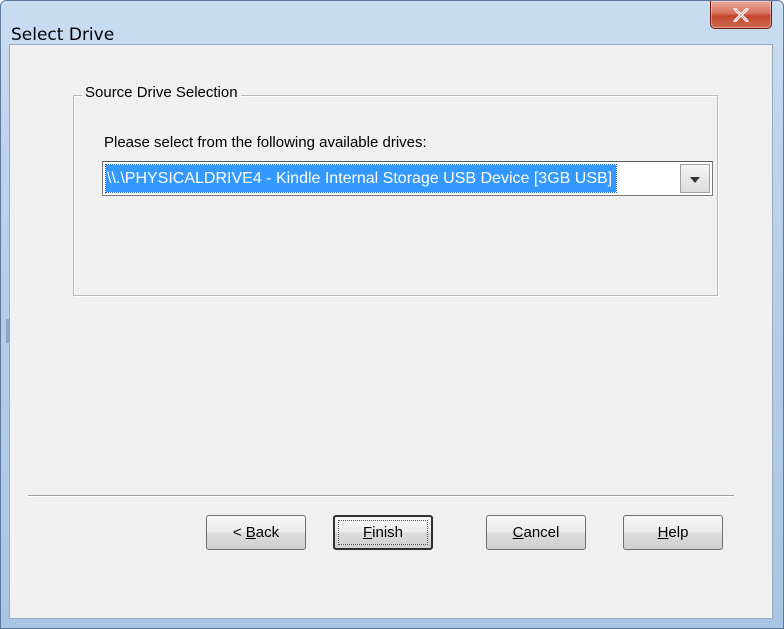 Image resolution: width=784 pixels, height=629 pixels. What do you see at coordinates (541, 532) in the screenshot?
I see `cancel-button-rest: ancel` at bounding box center [541, 532].